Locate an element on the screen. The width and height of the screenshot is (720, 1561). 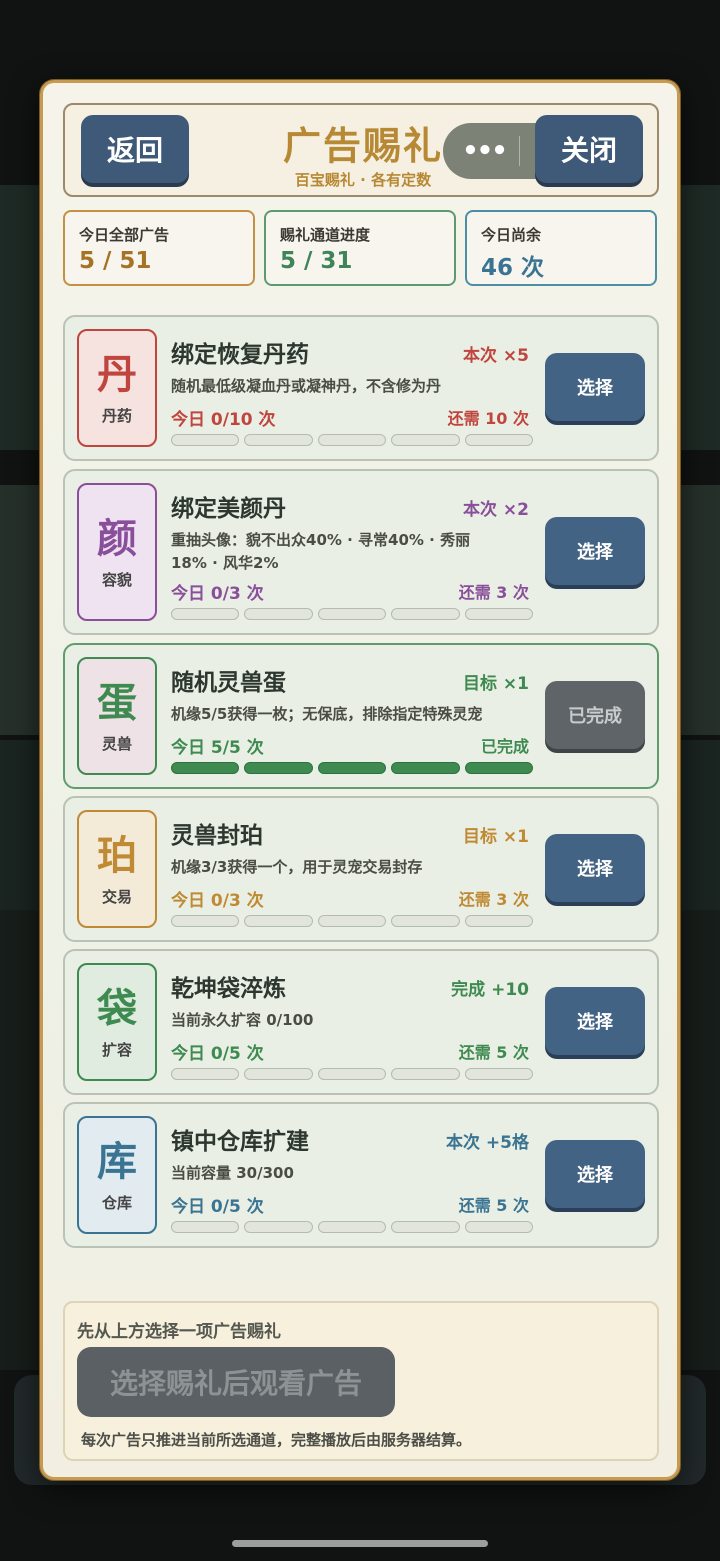
reward-title: 绑定恢复丹药 is located at coordinates (240, 355).